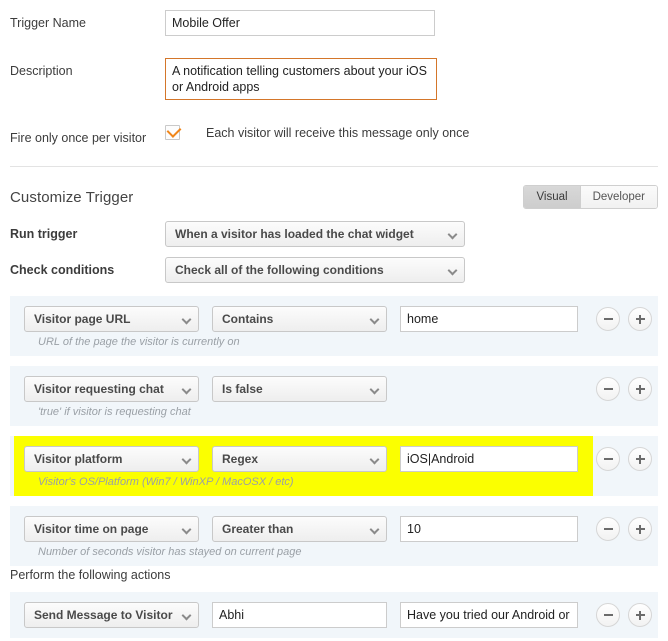  I want to click on condition-field-select: Visitor requesting chat, so click(111, 389).